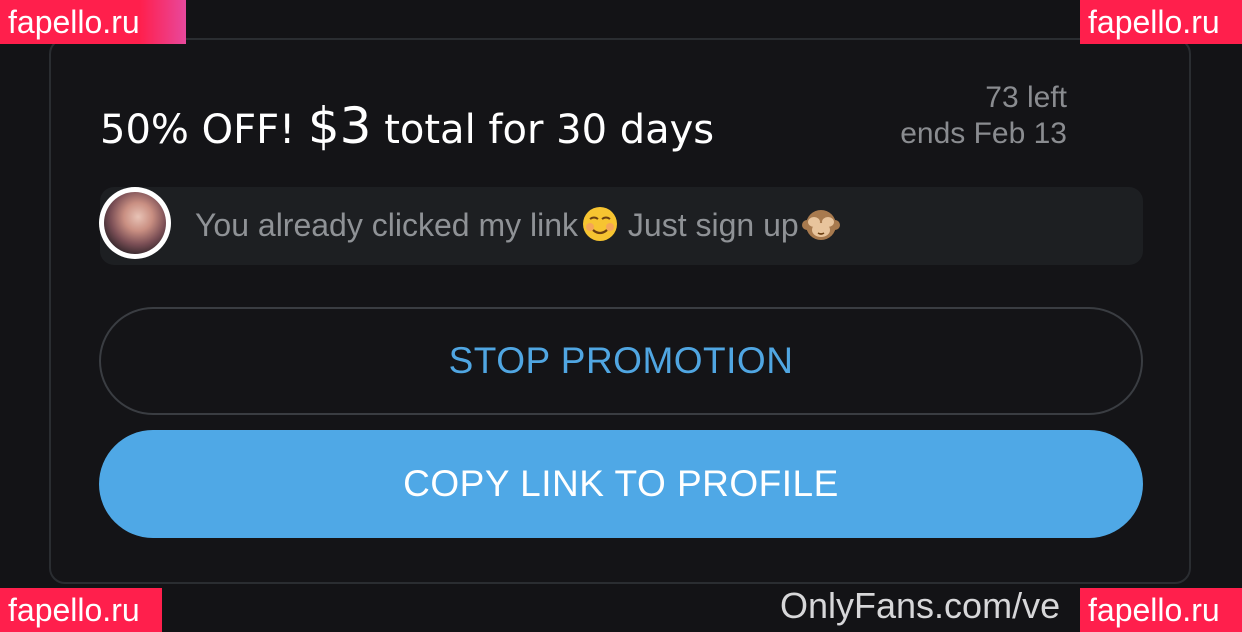  I want to click on avatar, so click(135, 223).